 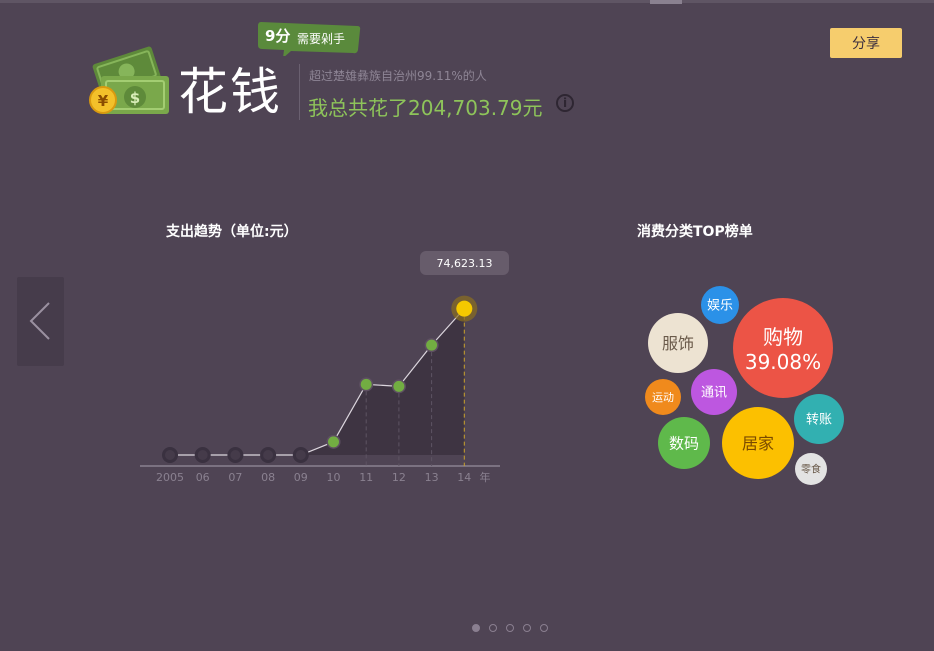 I want to click on category-label: 居家, so click(x=758, y=443).